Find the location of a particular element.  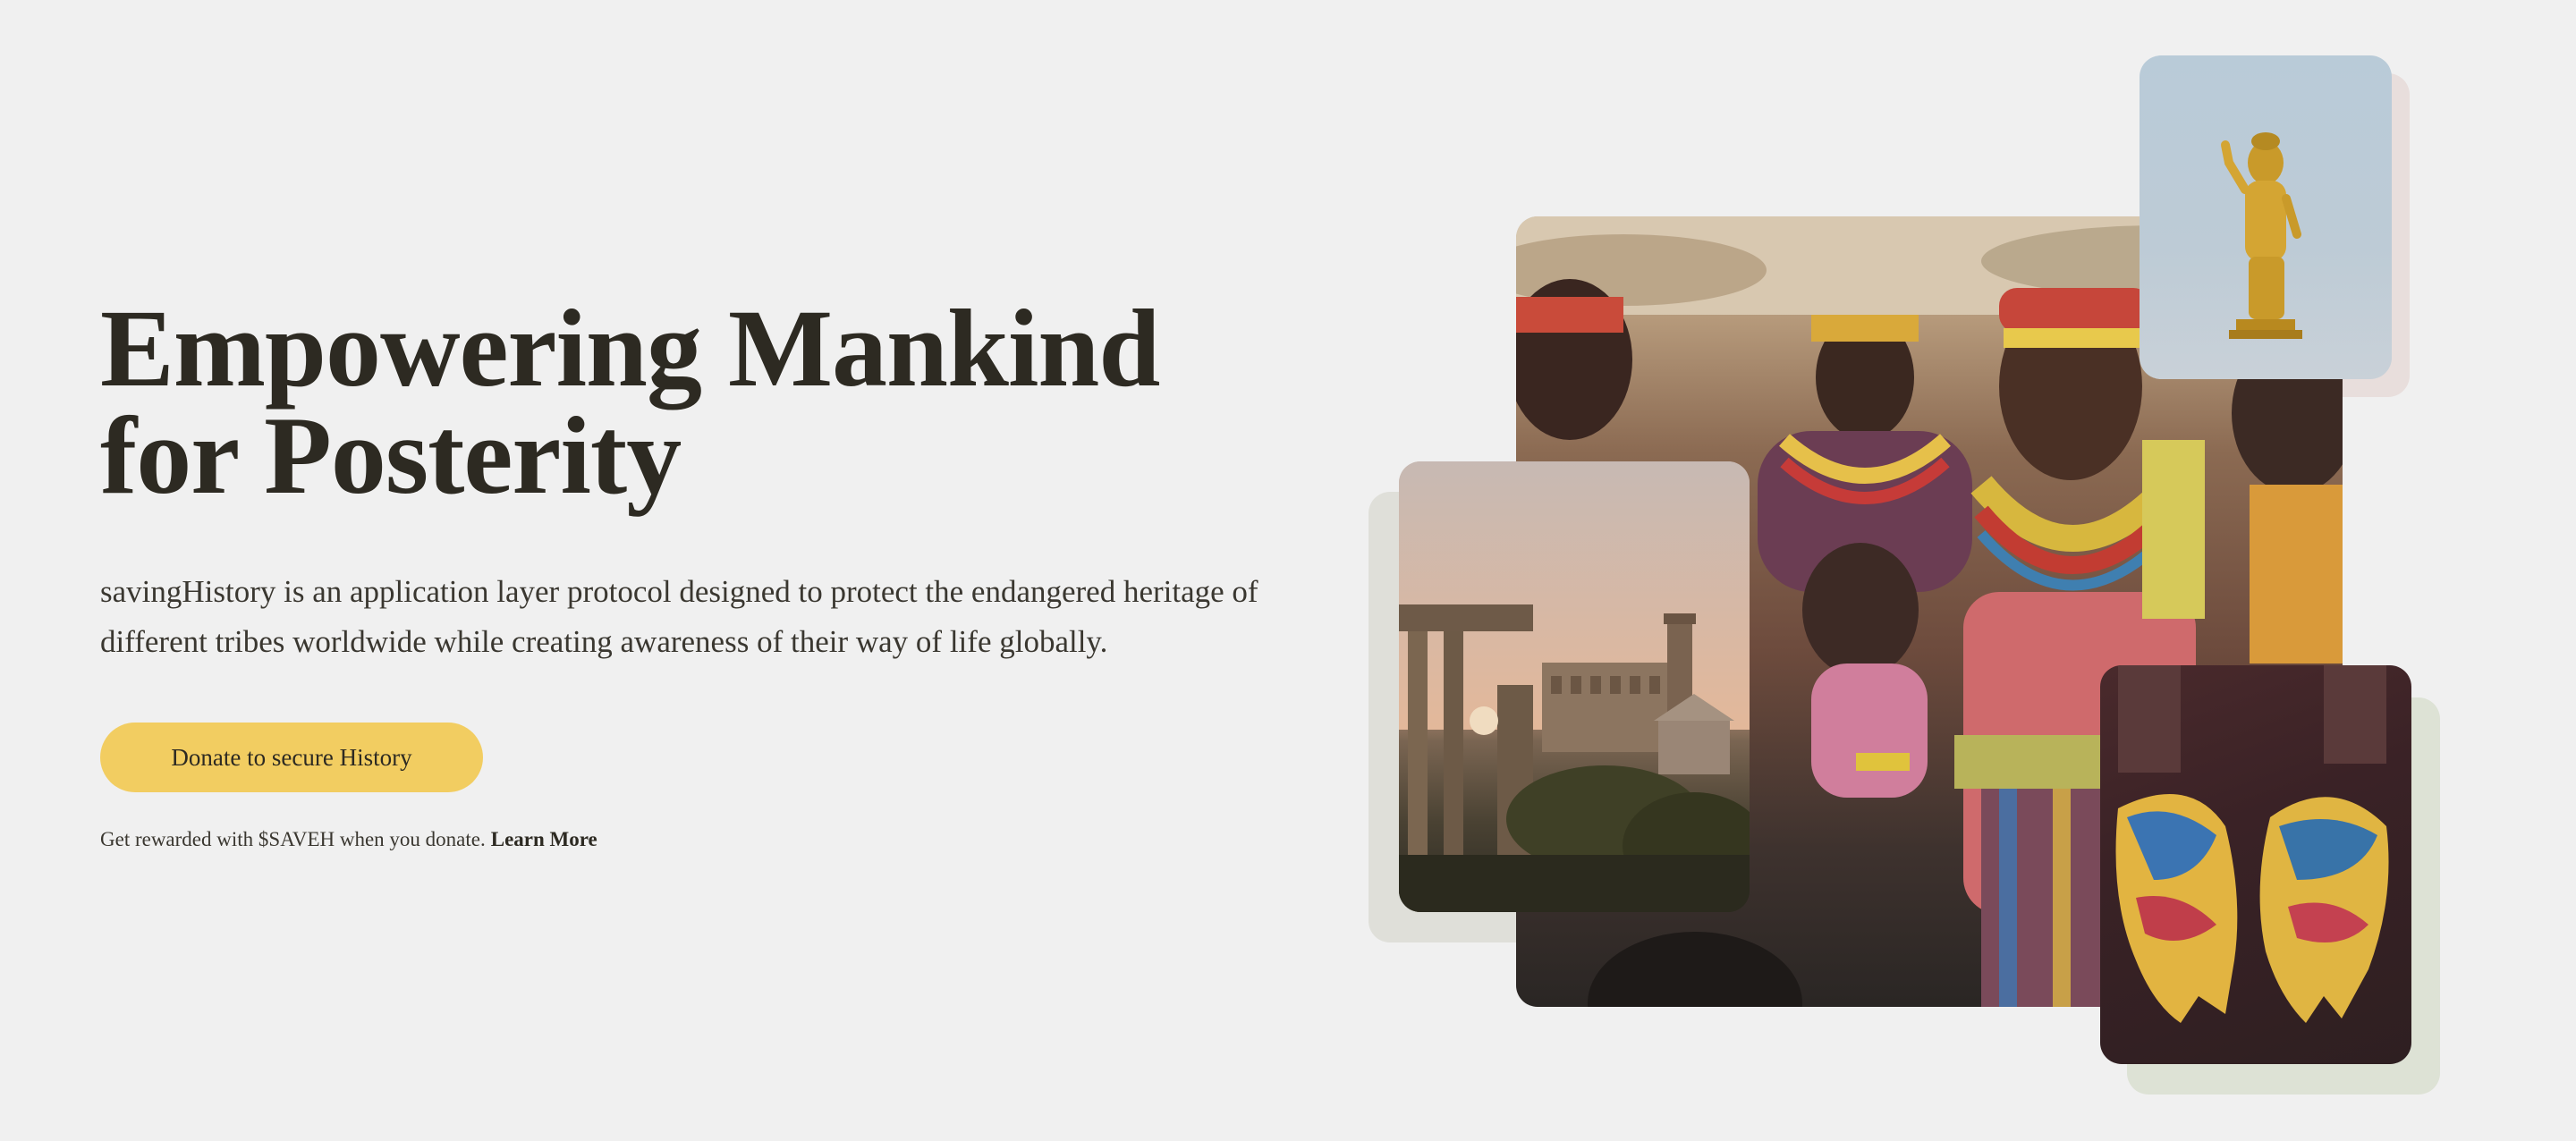

donate-button: Donate to secure History is located at coordinates (291, 758).